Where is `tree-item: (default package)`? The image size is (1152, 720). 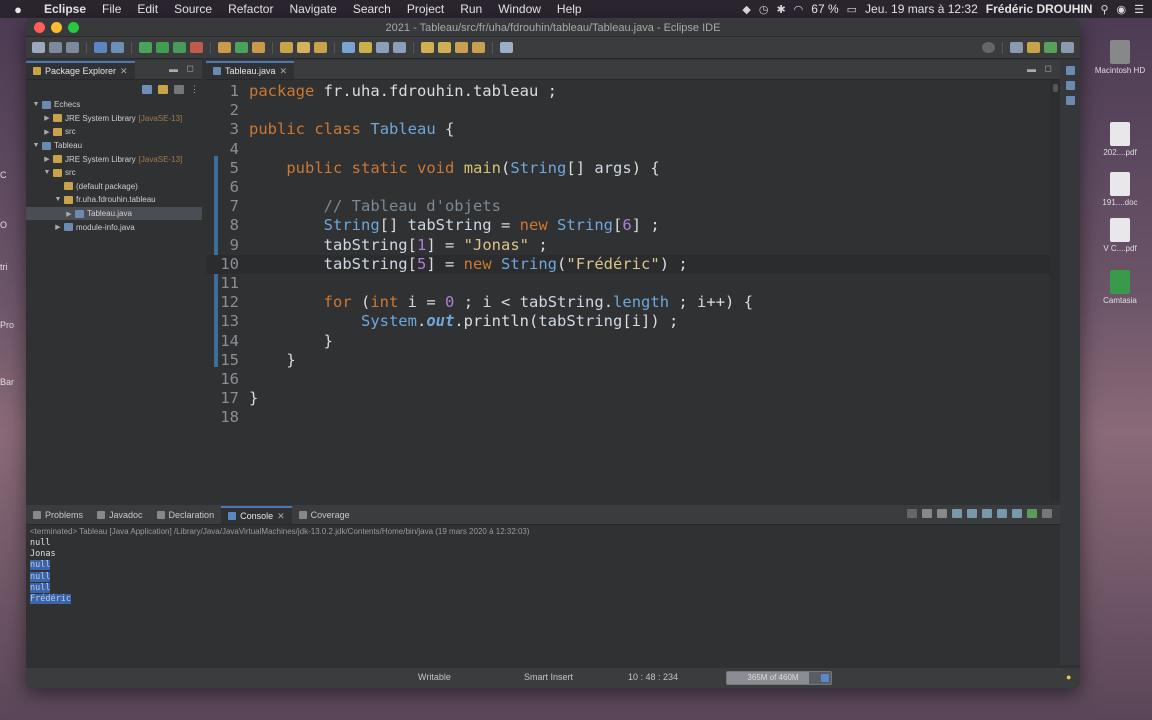 tree-item: (default package) is located at coordinates (114, 187).